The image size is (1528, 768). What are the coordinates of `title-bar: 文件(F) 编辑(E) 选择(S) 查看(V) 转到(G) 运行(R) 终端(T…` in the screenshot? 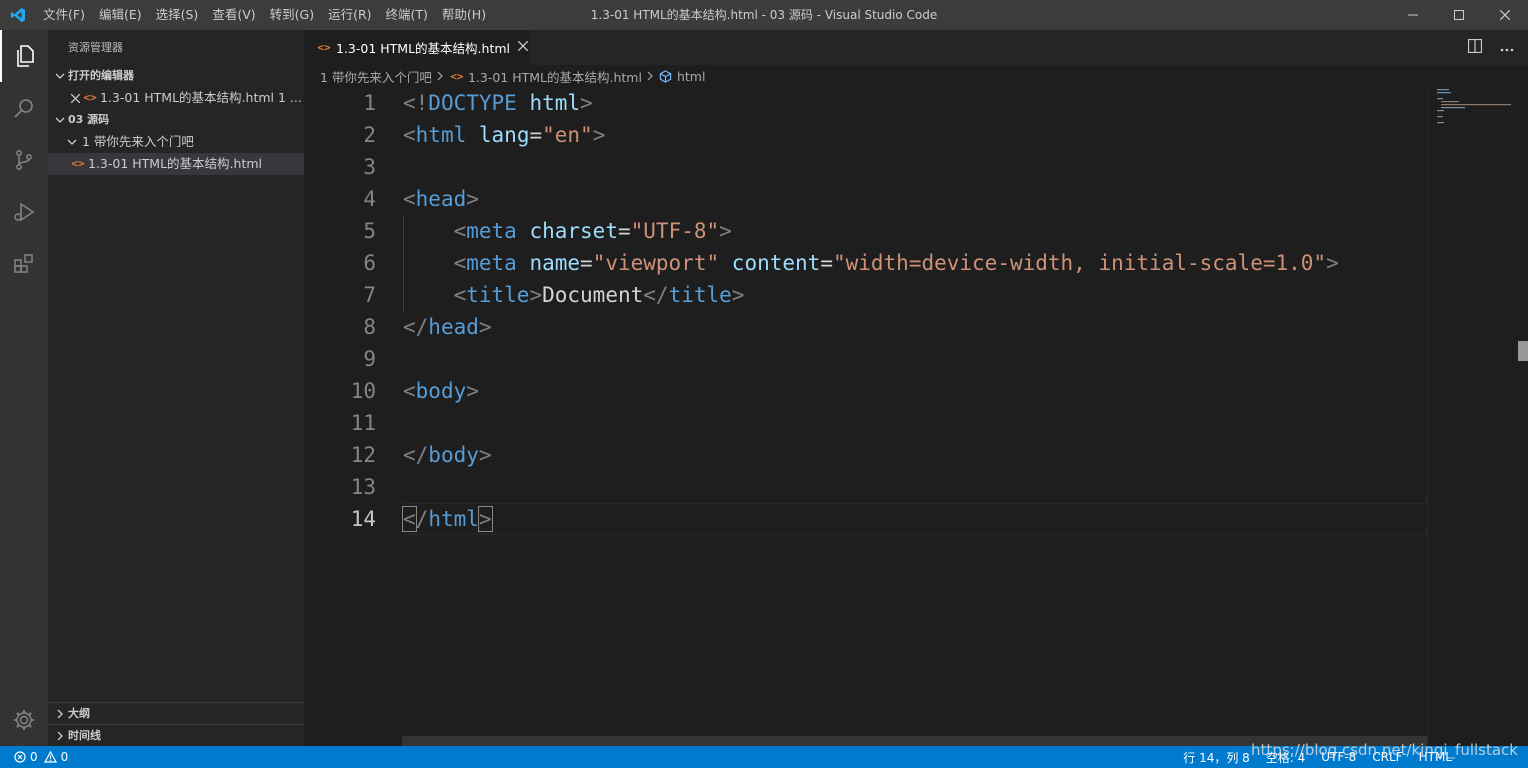 It's located at (764, 15).